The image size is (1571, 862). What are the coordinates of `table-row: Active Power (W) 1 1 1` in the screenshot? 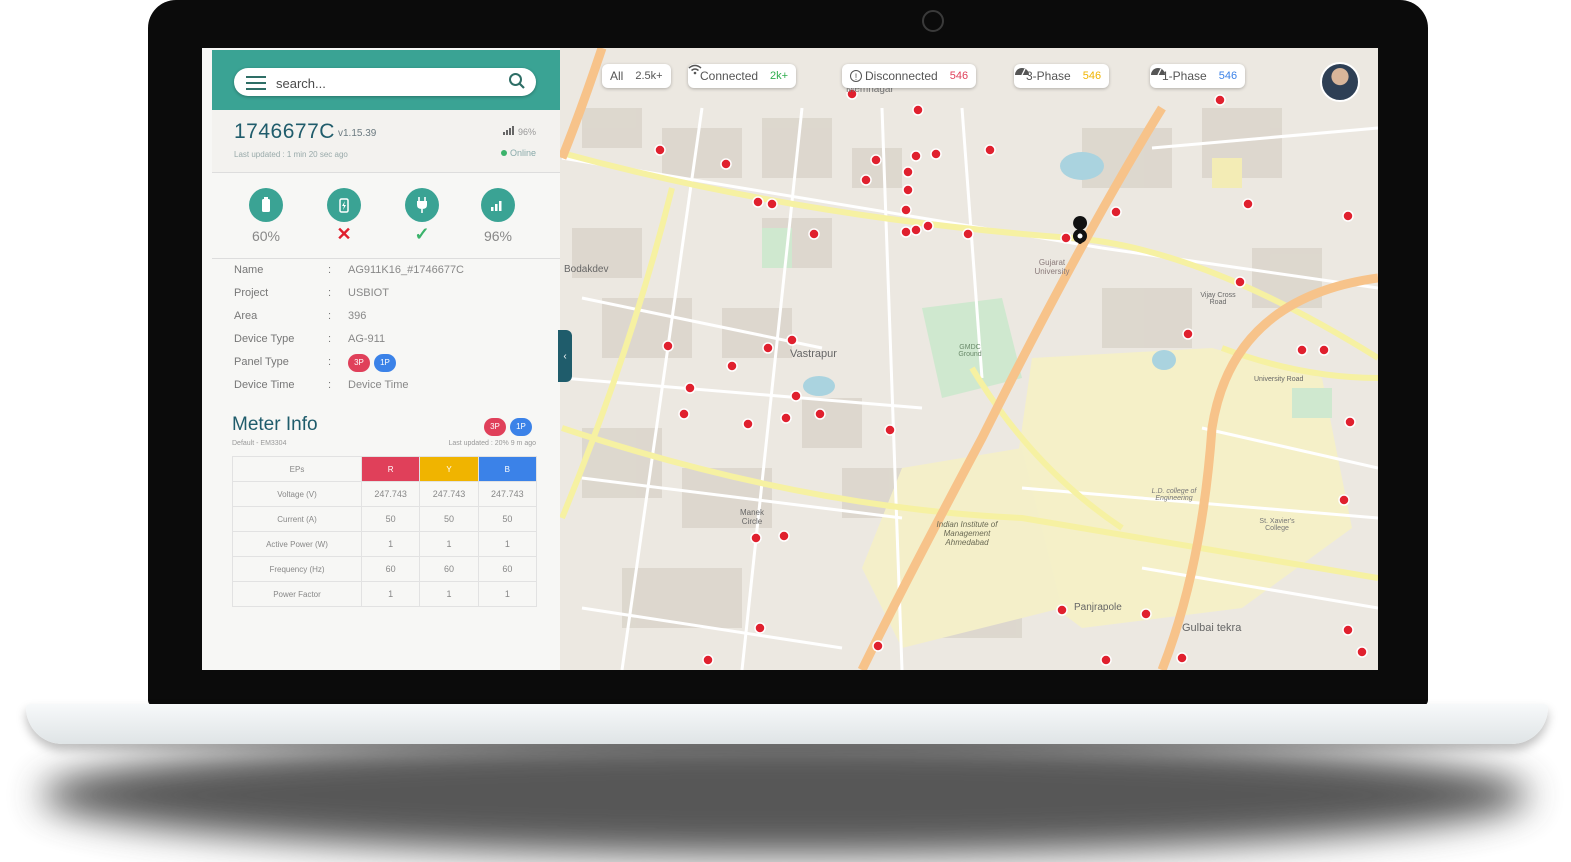 It's located at (385, 544).